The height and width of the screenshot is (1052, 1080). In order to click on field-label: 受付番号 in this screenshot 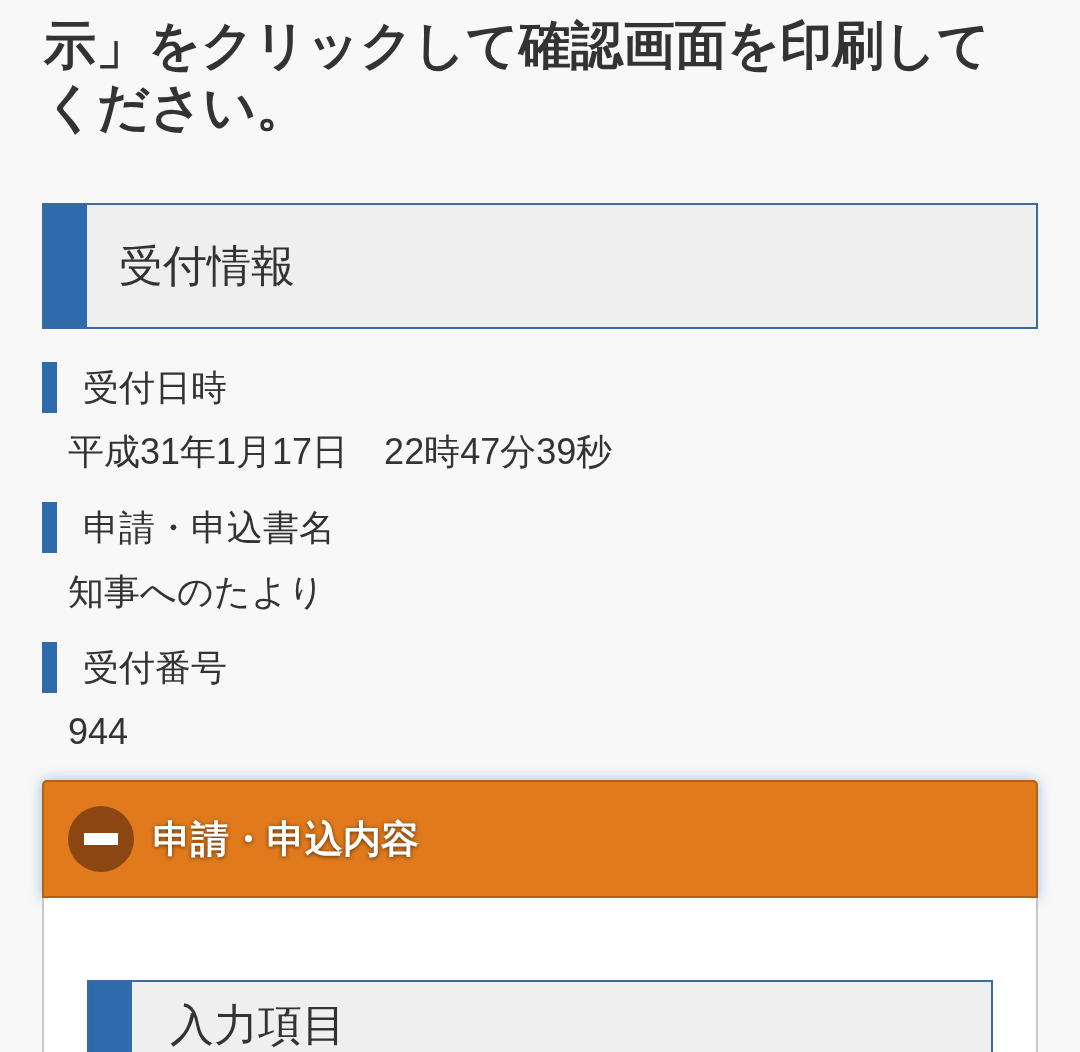, I will do `click(155, 667)`.